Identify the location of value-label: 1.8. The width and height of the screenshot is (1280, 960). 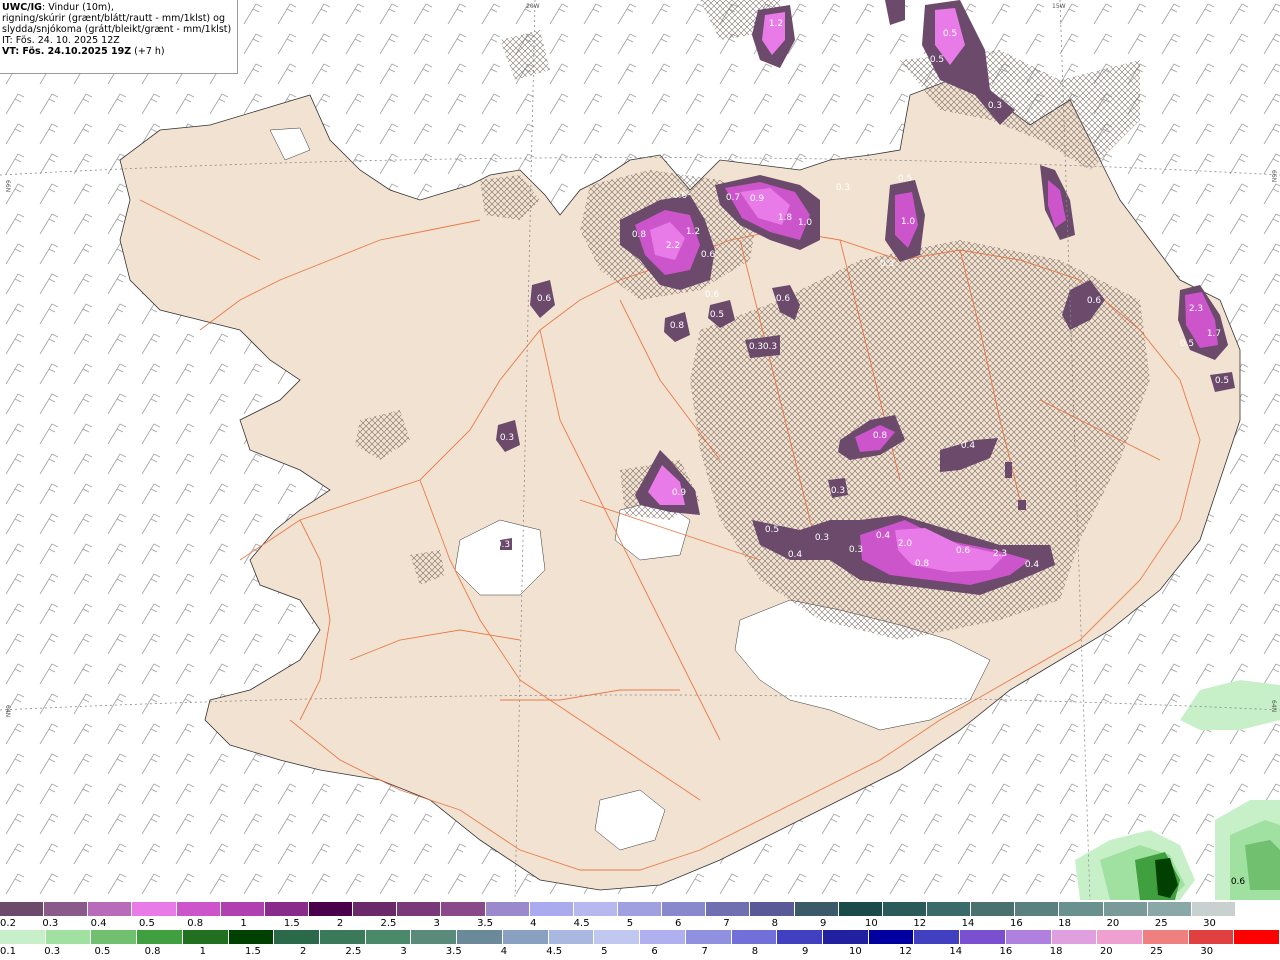
(785, 218).